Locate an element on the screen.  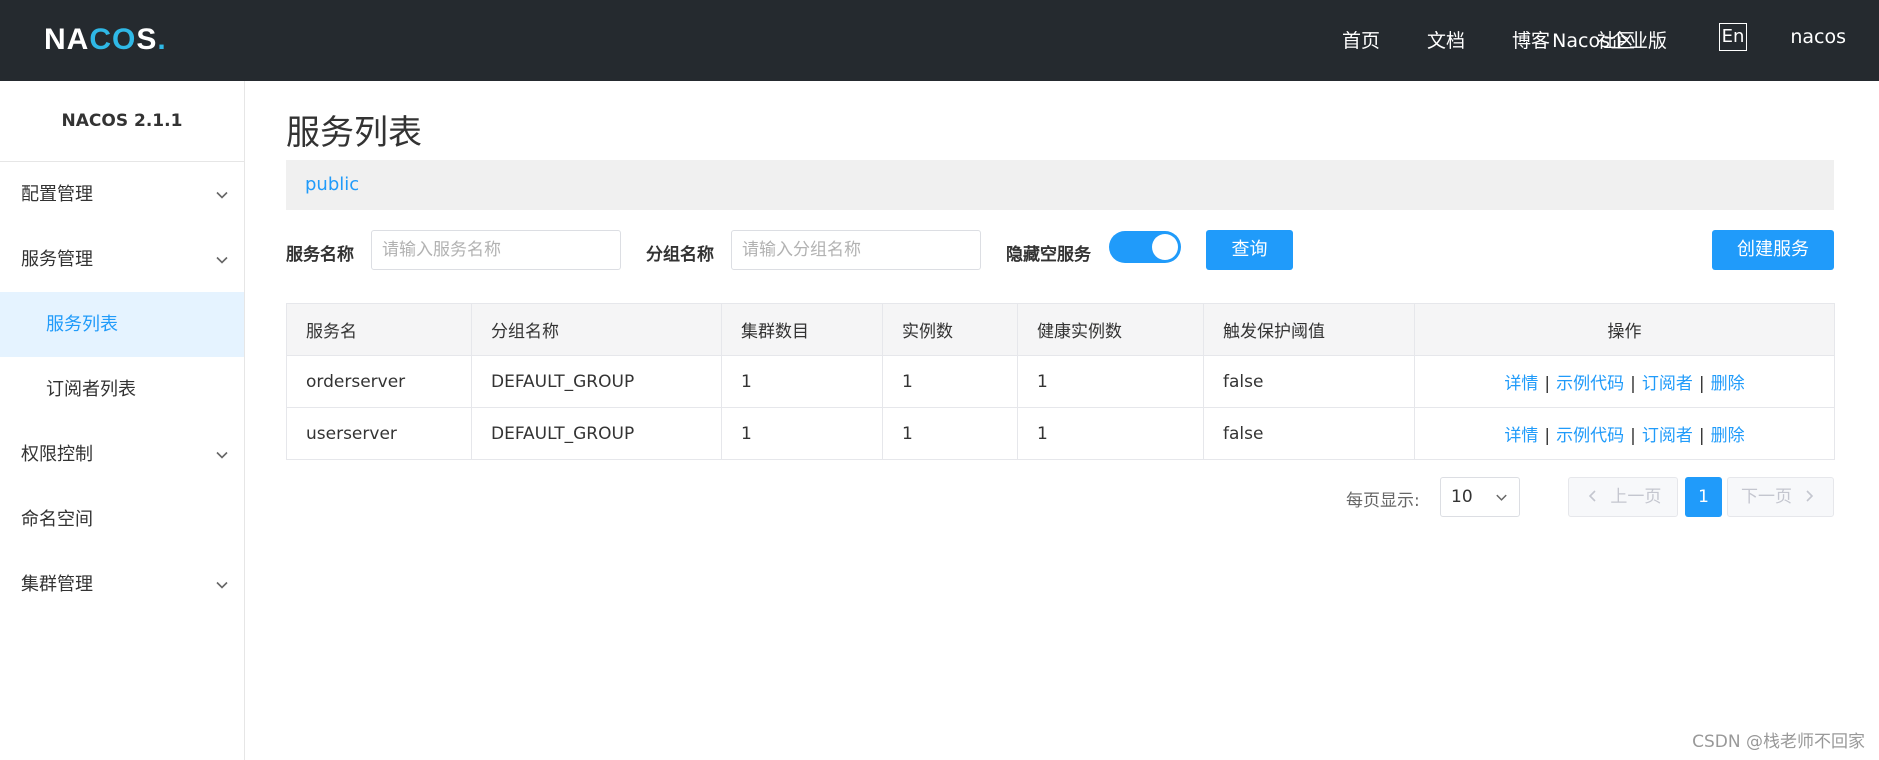
sidebar-item-service-list: 服务列表 is located at coordinates (122, 324).